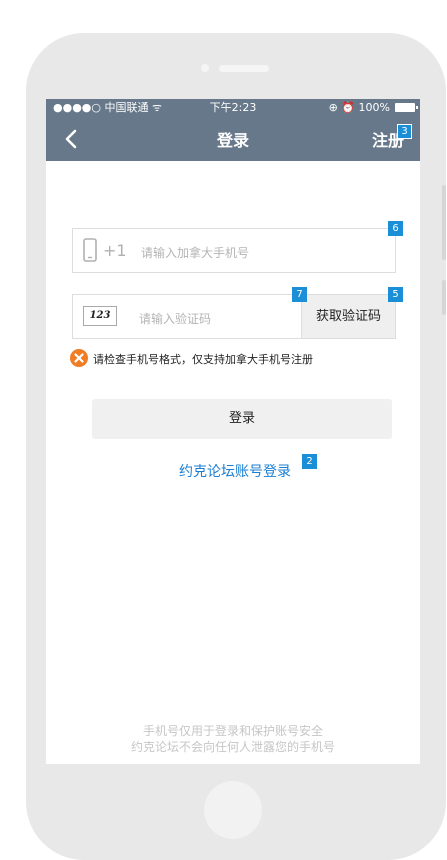 This screenshot has width=447, height=860. What do you see at coordinates (348, 316) in the screenshot?
I see `get-code-button: 获取验证码` at bounding box center [348, 316].